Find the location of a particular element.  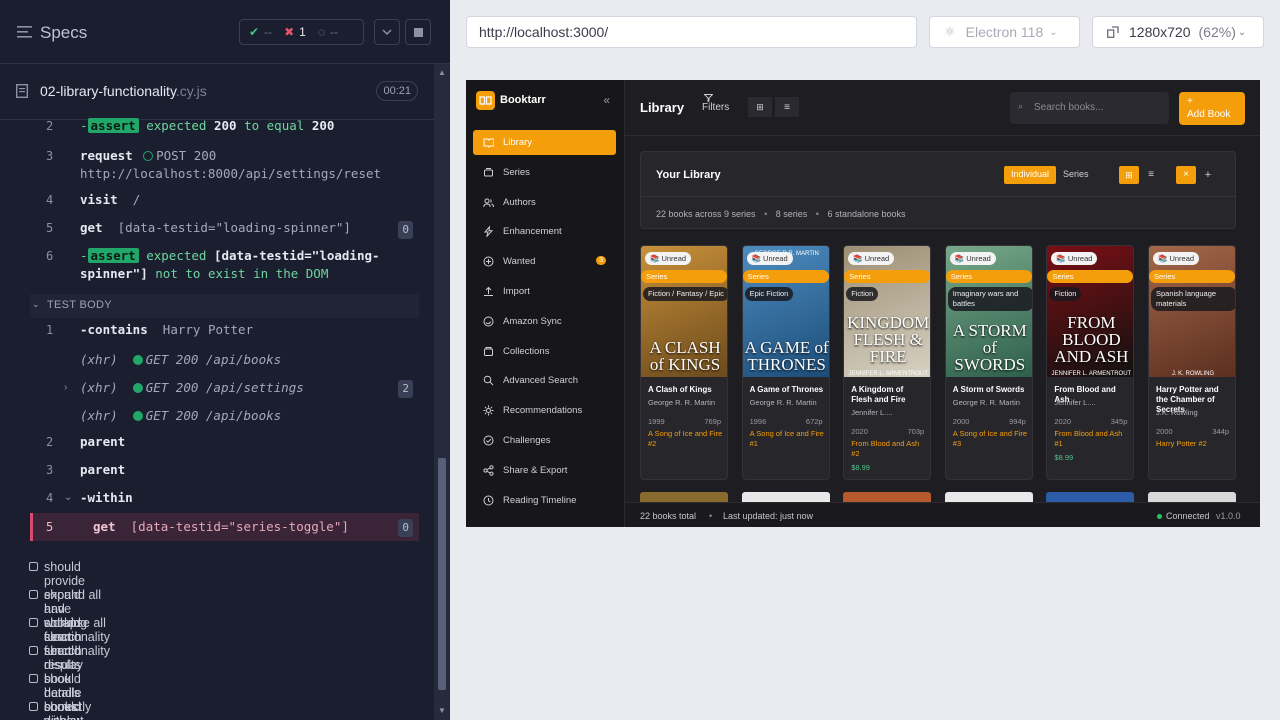

command-row: 4 visit / is located at coordinates (224, 201).